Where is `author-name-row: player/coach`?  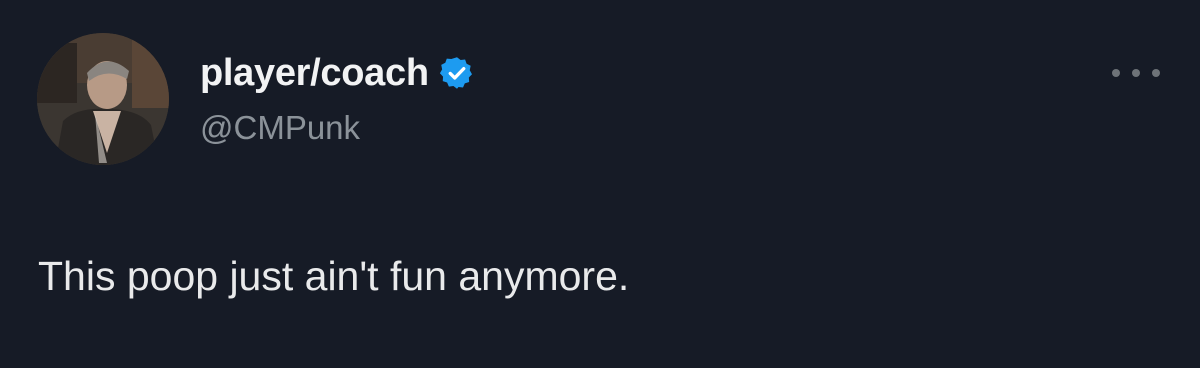
author-name-row: player/coach is located at coordinates (337, 73).